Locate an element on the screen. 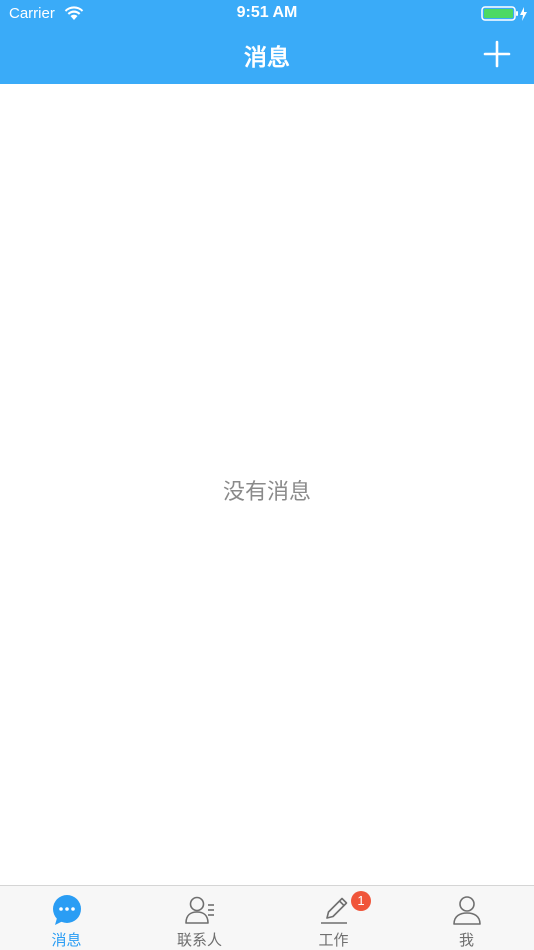  tab-label-contacts: 联系人 is located at coordinates (199, 940).